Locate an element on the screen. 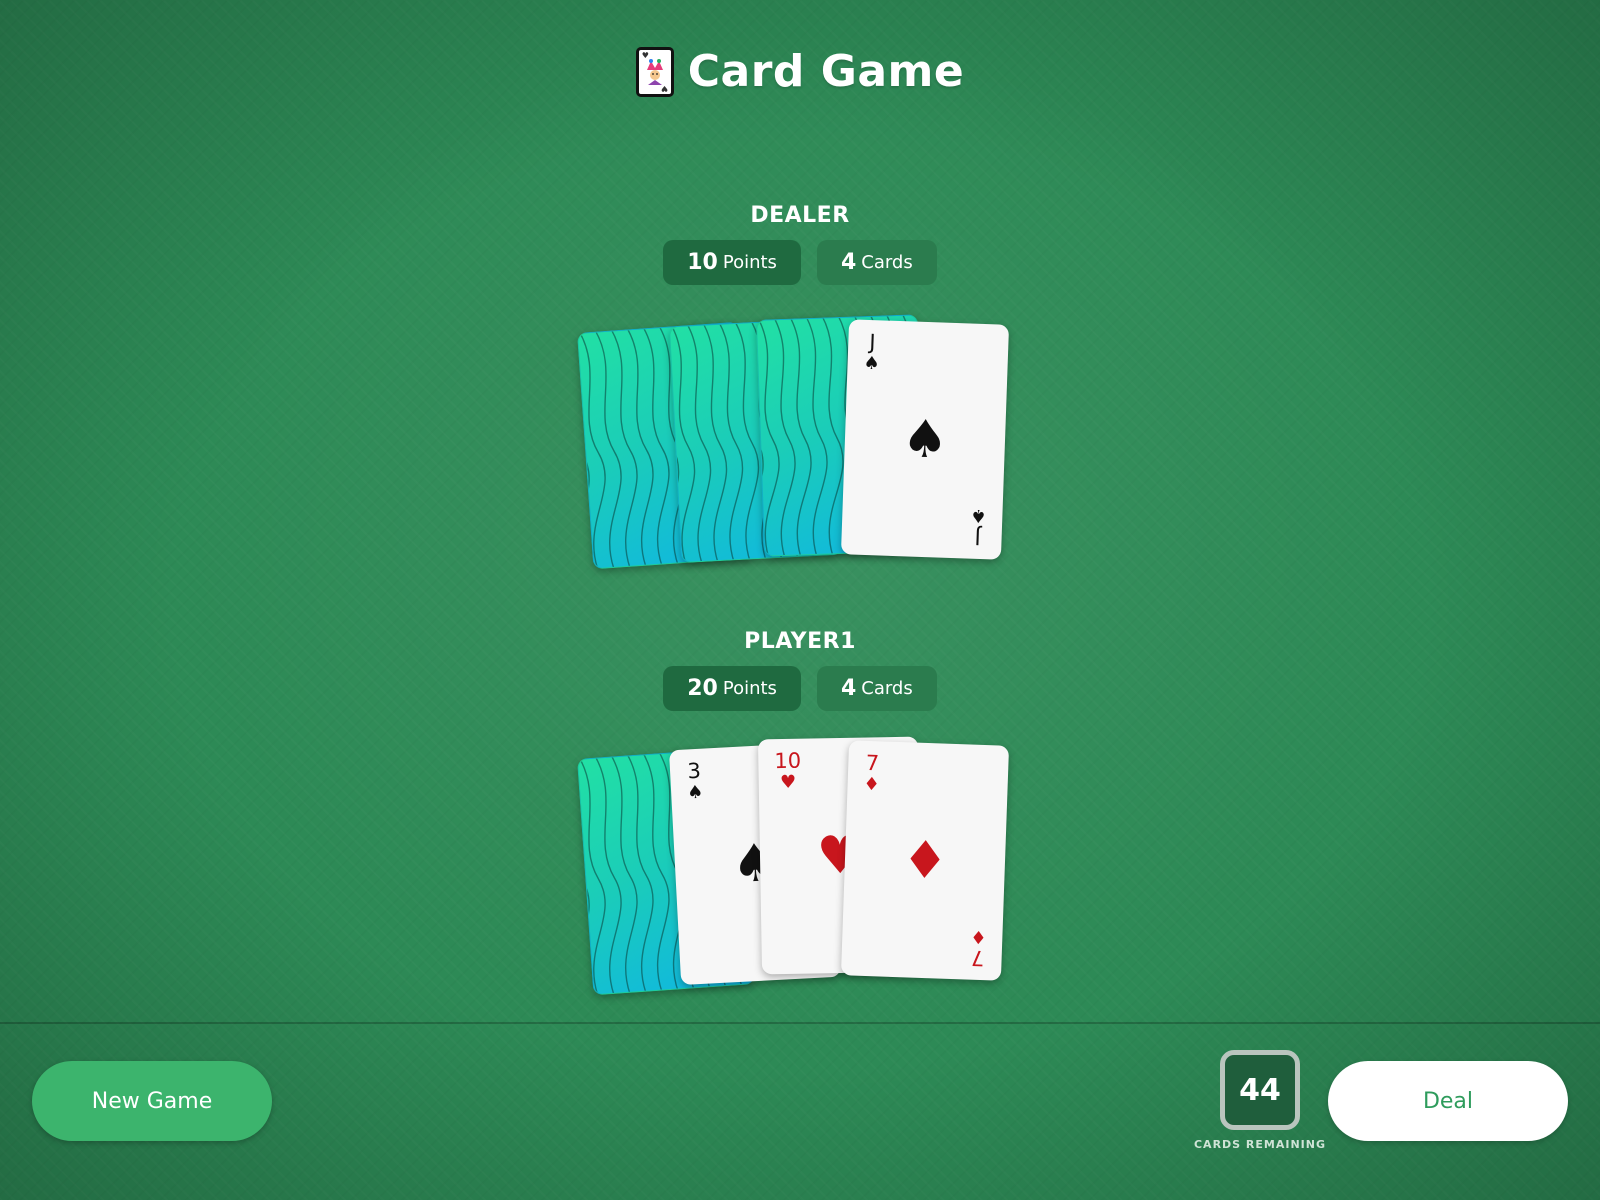 The image size is (1600, 1200). player-stats: 20 Points 4 Cards is located at coordinates (800, 688).